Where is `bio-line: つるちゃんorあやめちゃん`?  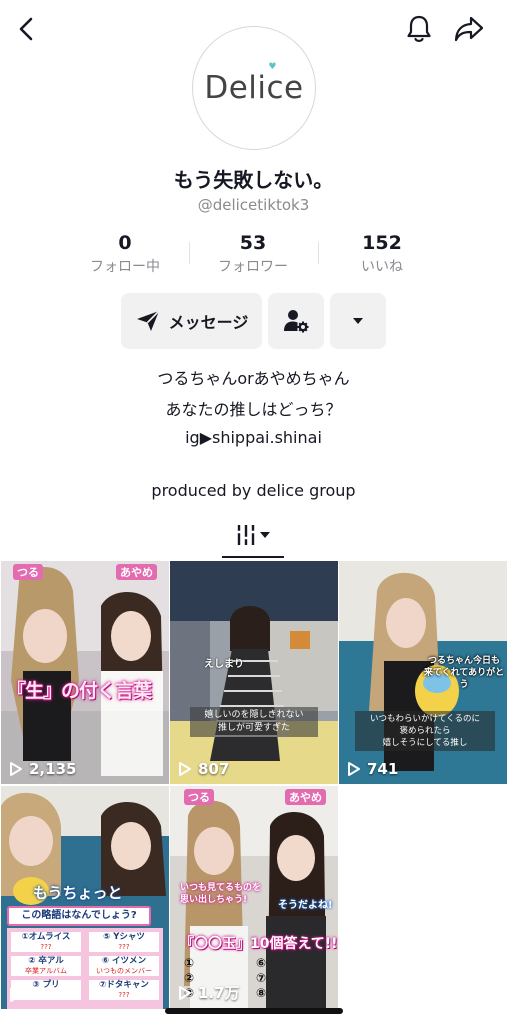
bio-line: つるちゃんorあやめちゃん is located at coordinates (253, 378).